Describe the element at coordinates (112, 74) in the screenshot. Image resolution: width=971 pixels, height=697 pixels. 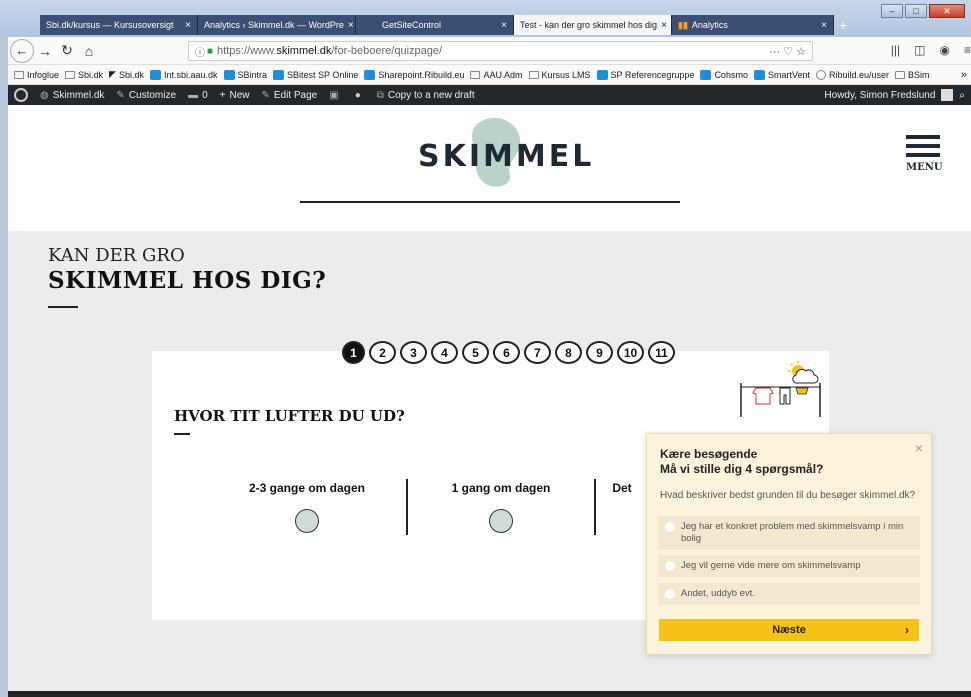
I see `sbi-logo-icon: ◤` at that location.